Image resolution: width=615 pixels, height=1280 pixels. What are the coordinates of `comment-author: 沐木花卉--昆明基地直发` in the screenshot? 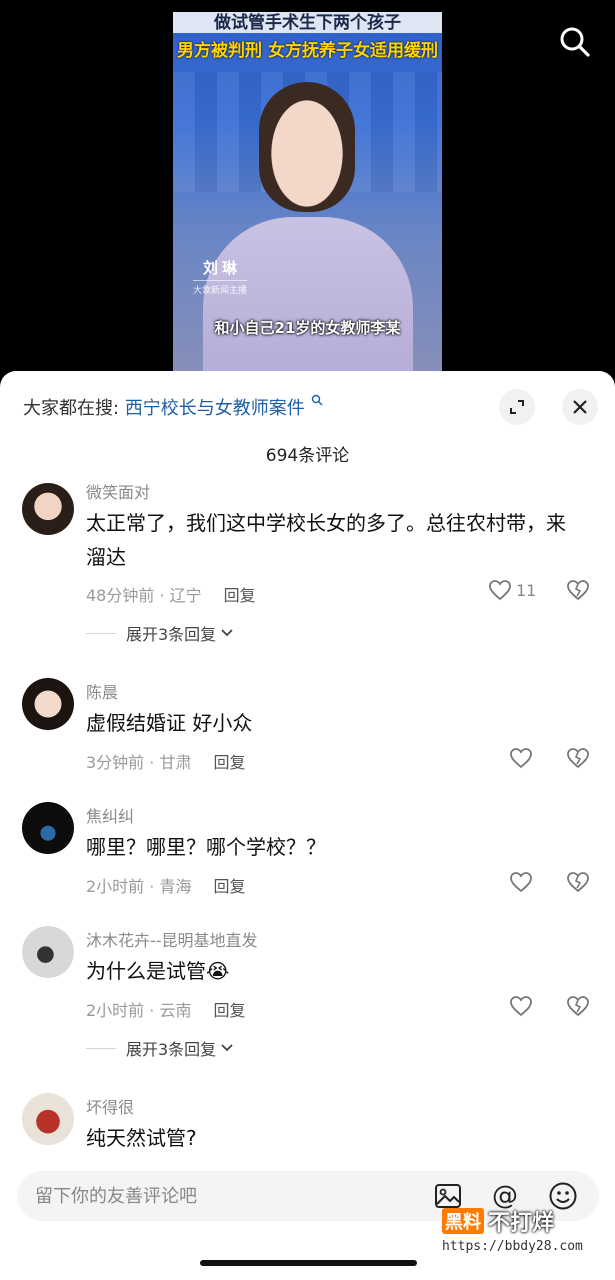 It's located at (172, 939).